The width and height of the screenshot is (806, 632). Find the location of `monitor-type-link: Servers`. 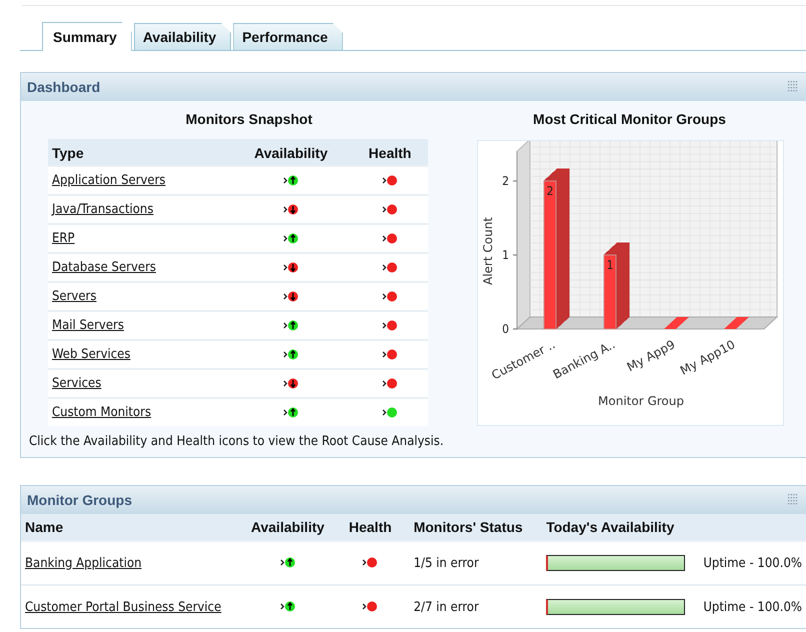

monitor-type-link: Servers is located at coordinates (74, 296).